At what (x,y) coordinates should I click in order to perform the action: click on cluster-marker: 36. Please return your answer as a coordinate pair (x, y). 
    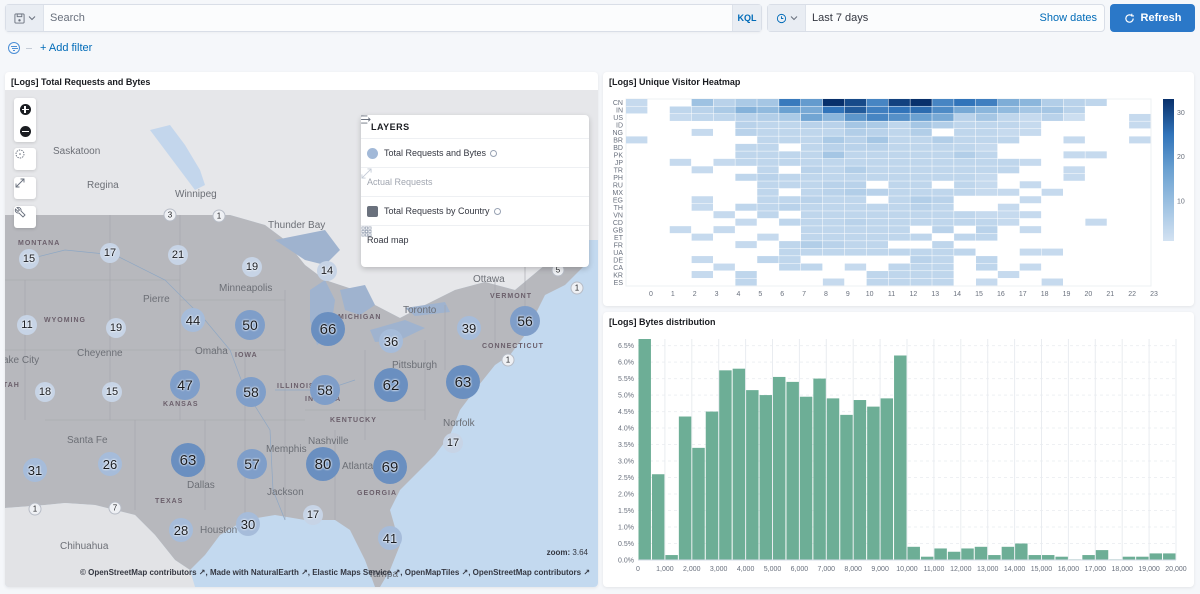
    Looking at the image, I should click on (391, 341).